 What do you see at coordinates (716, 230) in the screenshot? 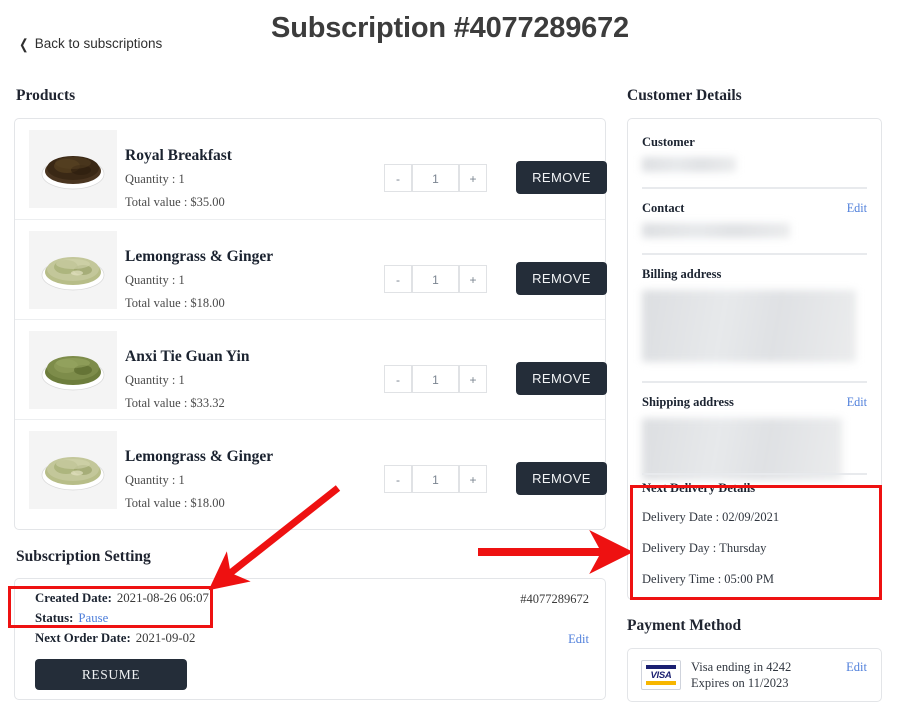
I see `contact-value-redacted` at bounding box center [716, 230].